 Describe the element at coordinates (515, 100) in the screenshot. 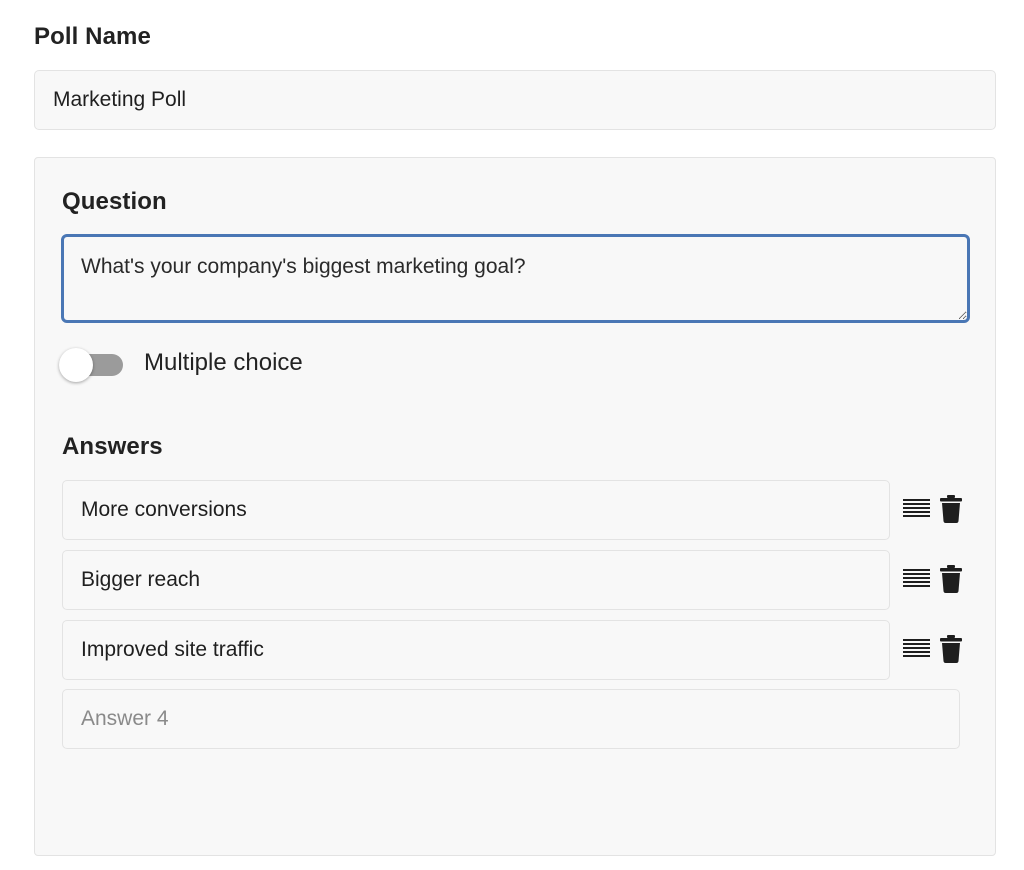

I see `poll-name-input` at that location.